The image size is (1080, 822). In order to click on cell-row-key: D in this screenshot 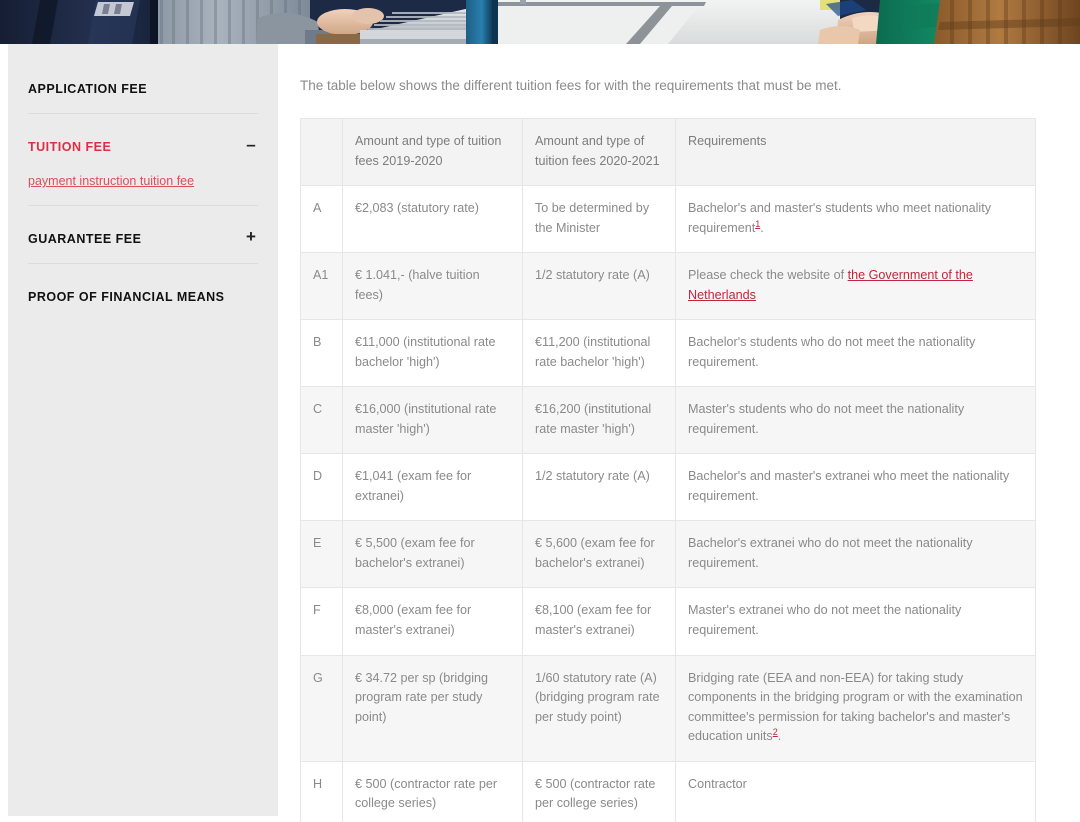, I will do `click(321, 487)`.